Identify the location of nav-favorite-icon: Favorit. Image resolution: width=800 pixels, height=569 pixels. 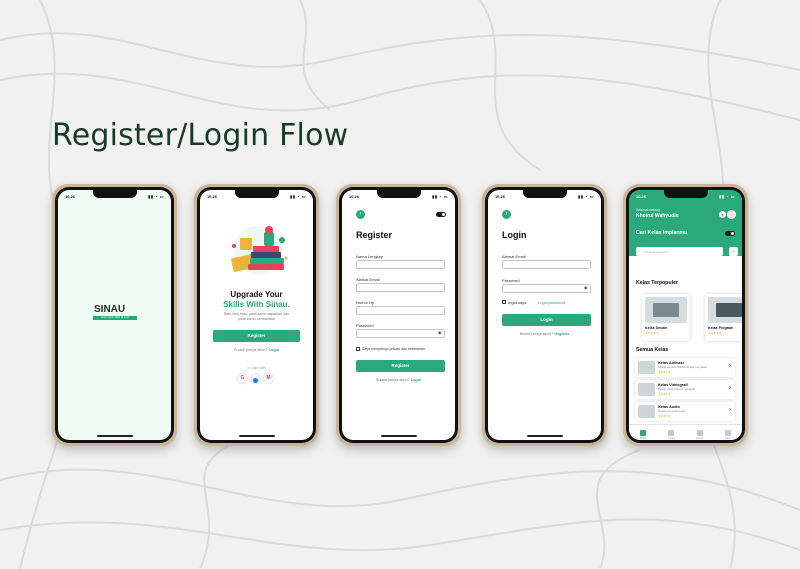
(699, 434).